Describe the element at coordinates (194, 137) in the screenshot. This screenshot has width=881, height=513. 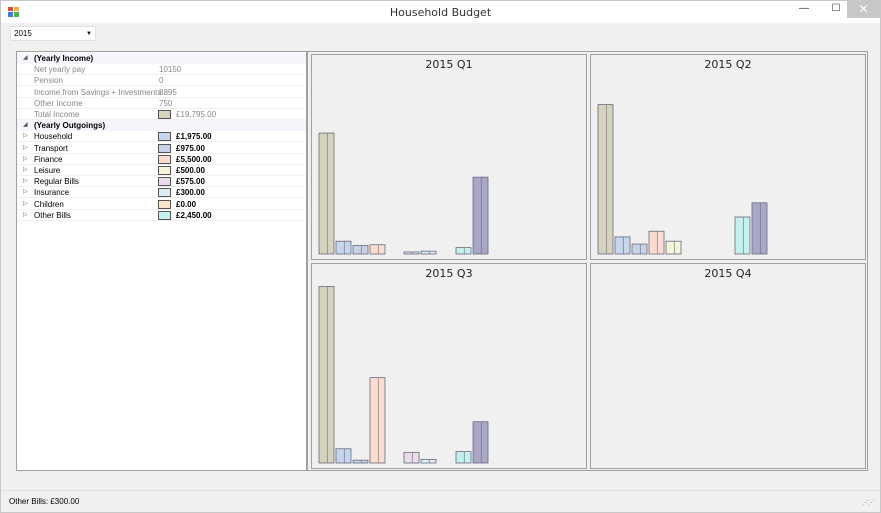
I see `row-value: £1,975.00` at that location.